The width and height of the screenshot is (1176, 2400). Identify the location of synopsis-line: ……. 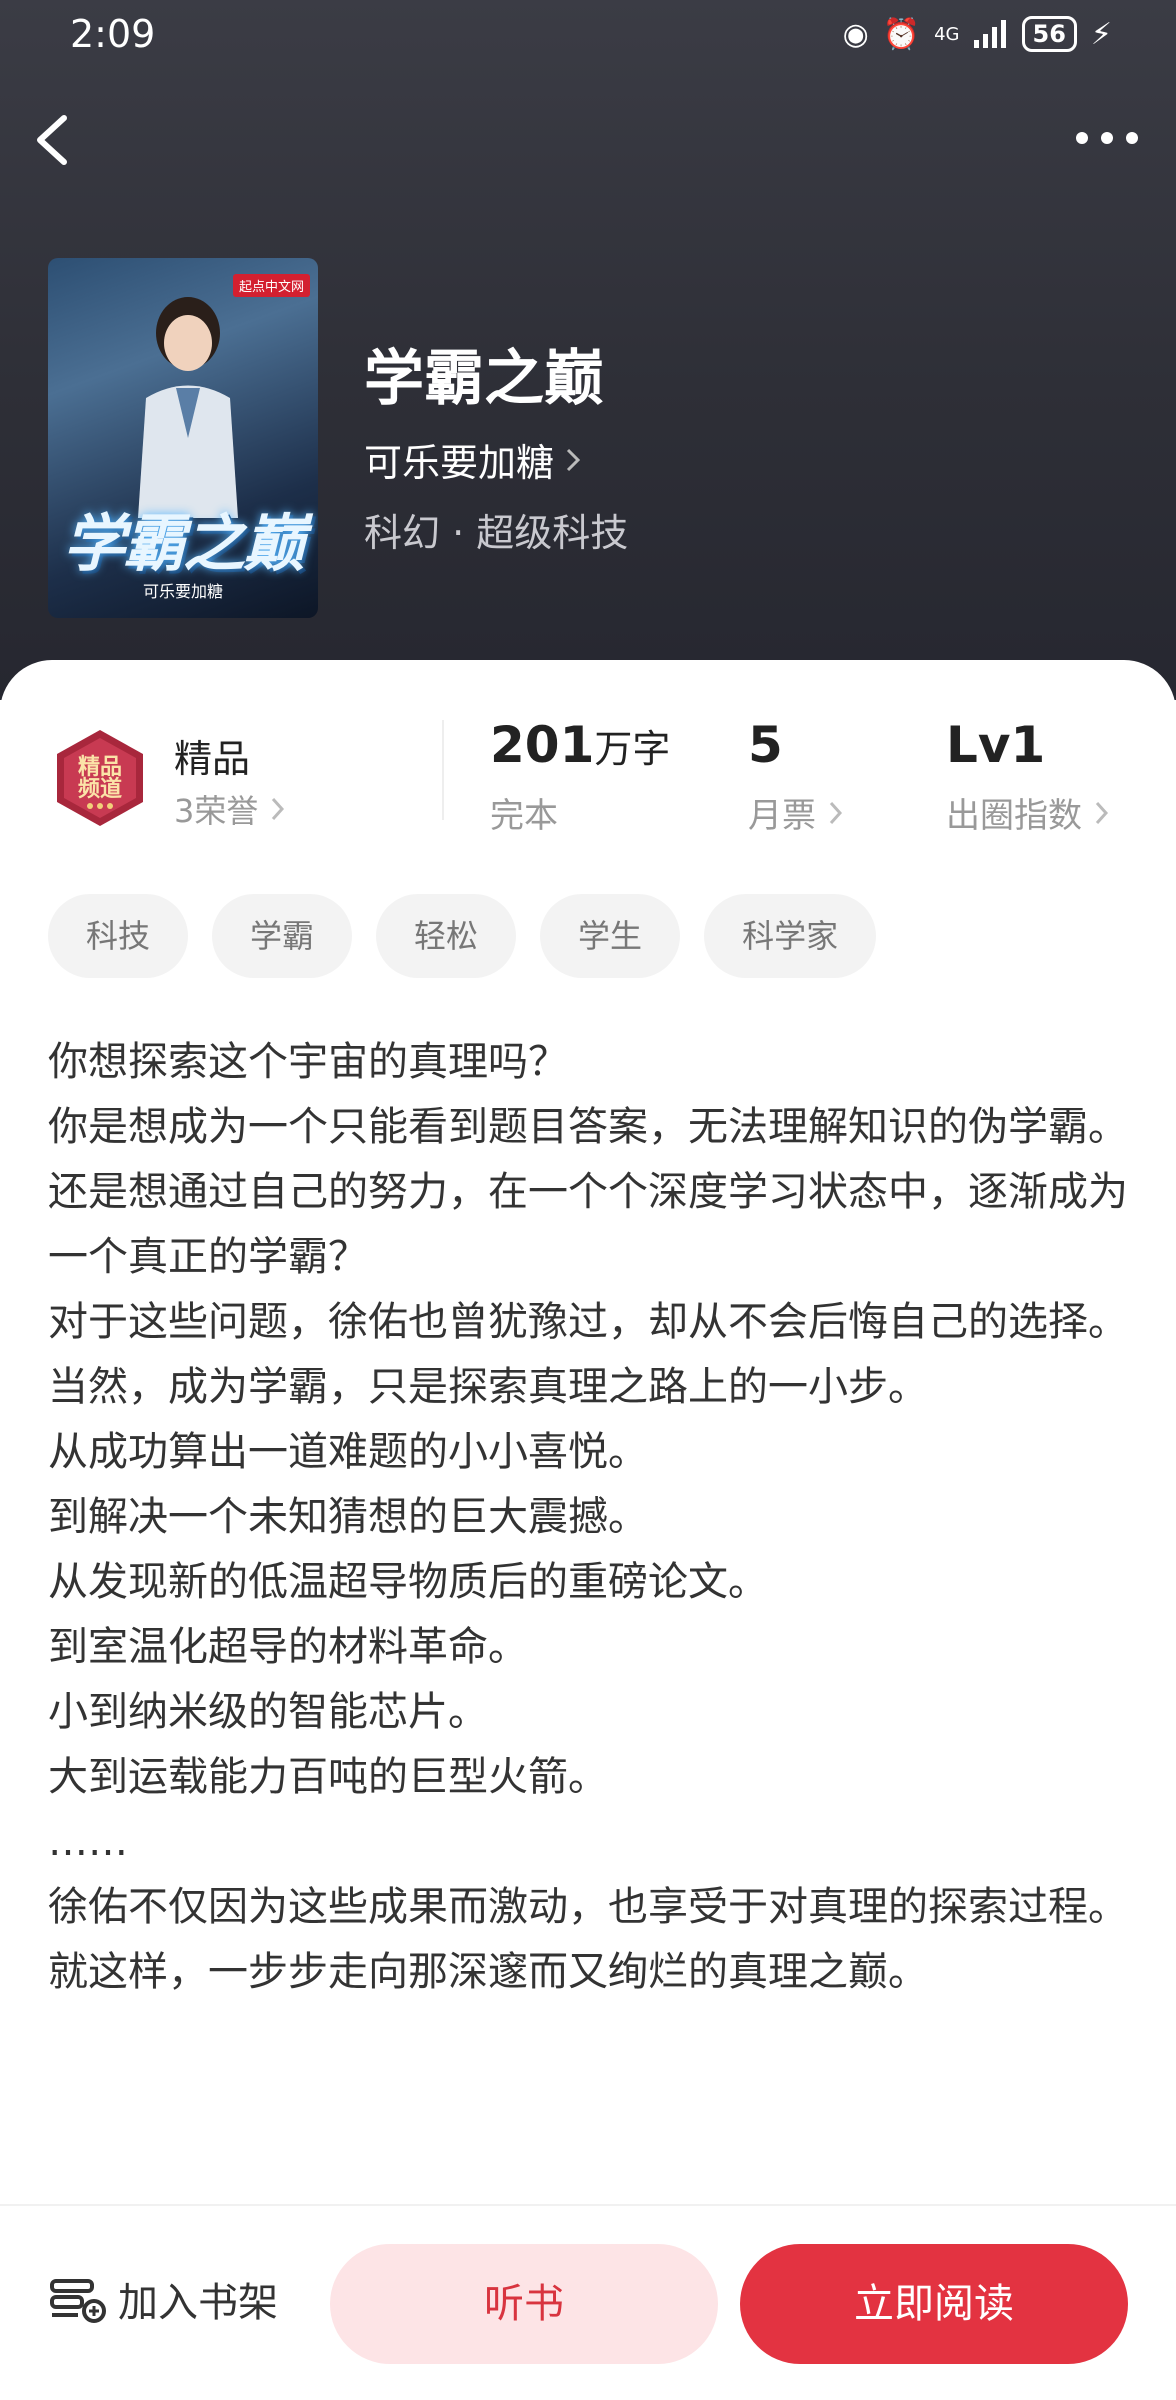
(88, 1842).